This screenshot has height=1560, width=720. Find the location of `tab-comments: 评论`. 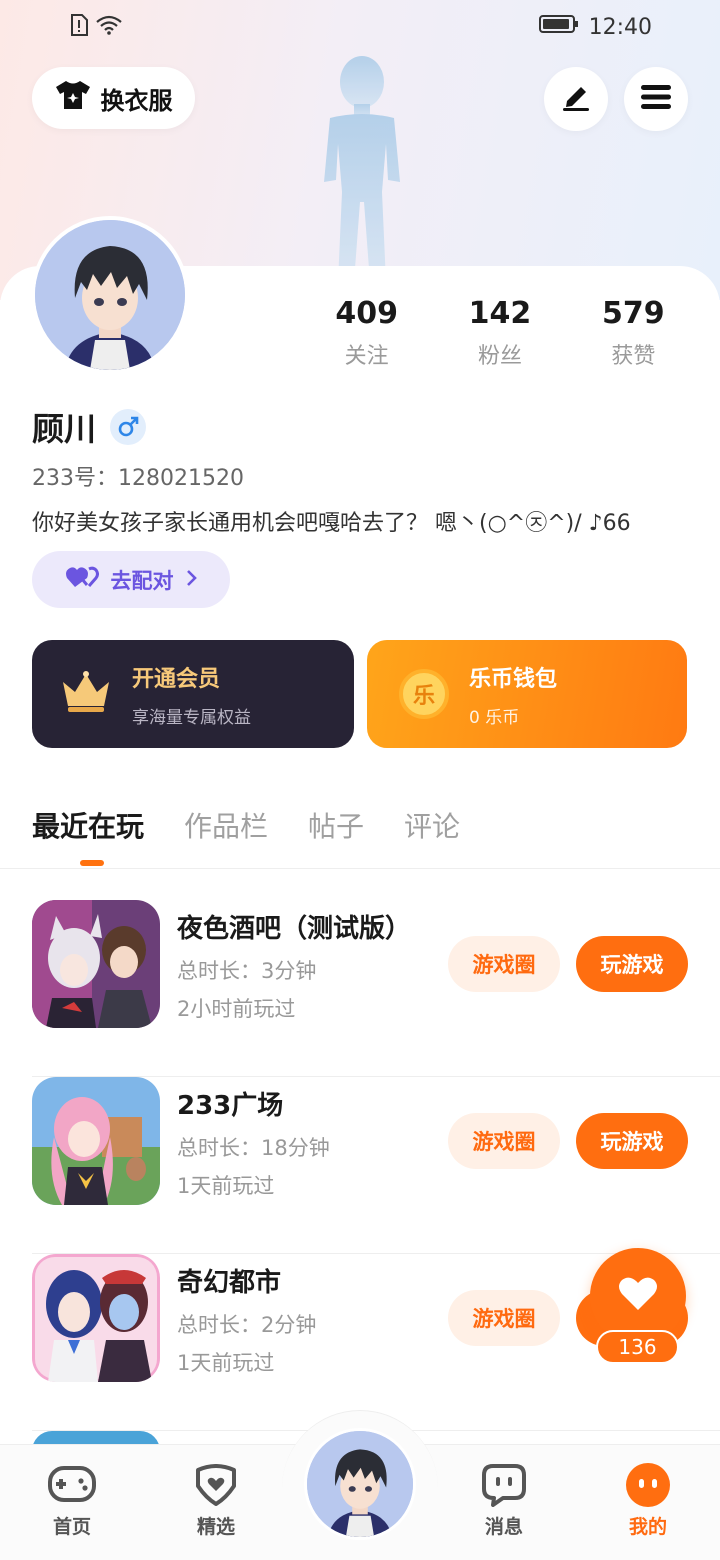

tab-comments: 评论 is located at coordinates (432, 825).